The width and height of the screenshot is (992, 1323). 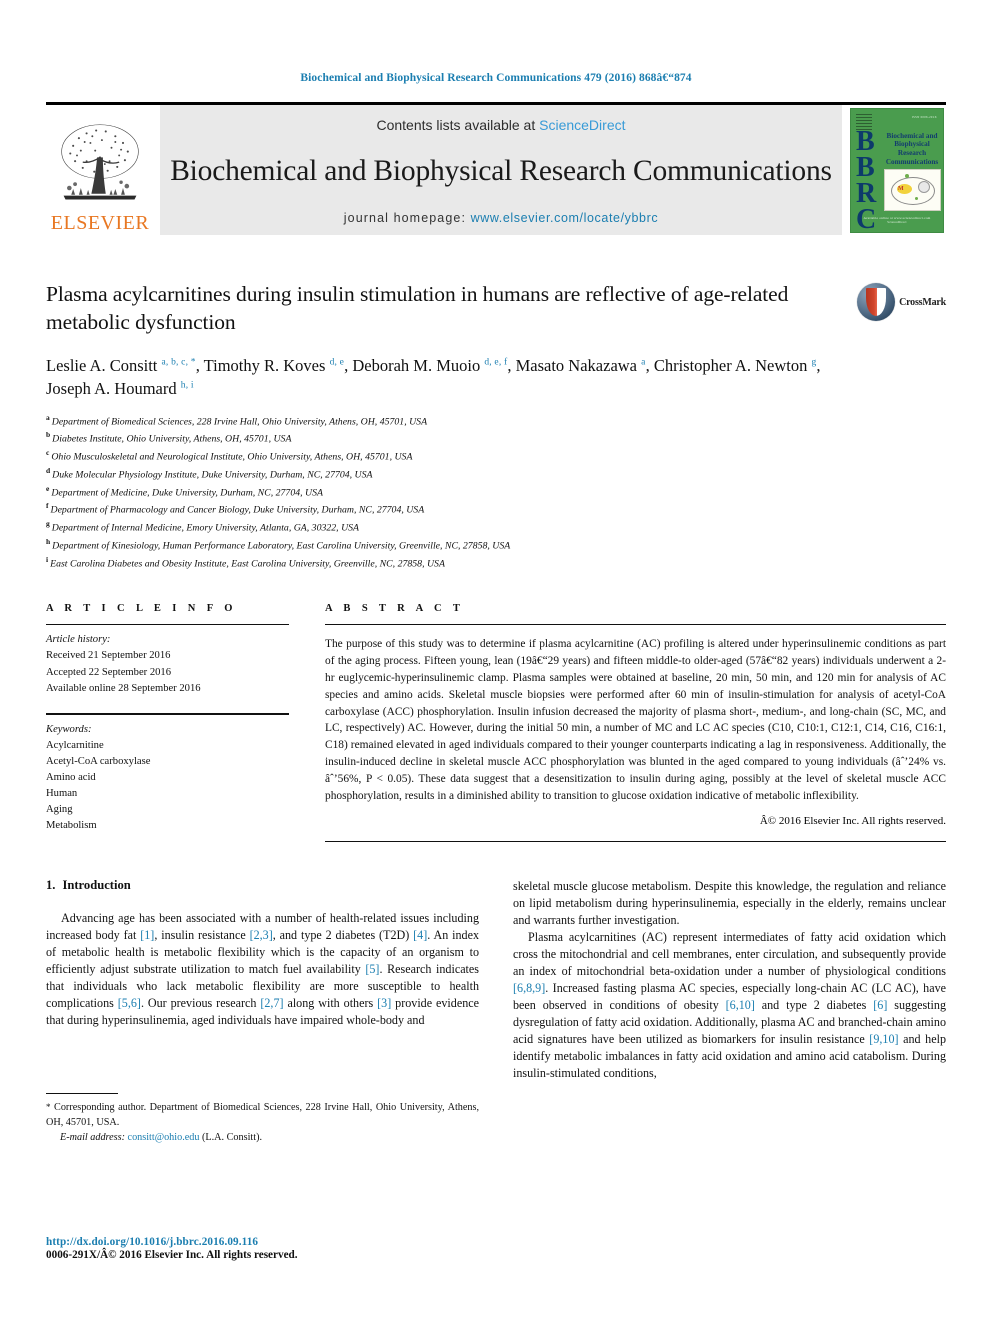 I want to click on cover-topright-text: ISSN 0006-291X, so click(x=924, y=116).